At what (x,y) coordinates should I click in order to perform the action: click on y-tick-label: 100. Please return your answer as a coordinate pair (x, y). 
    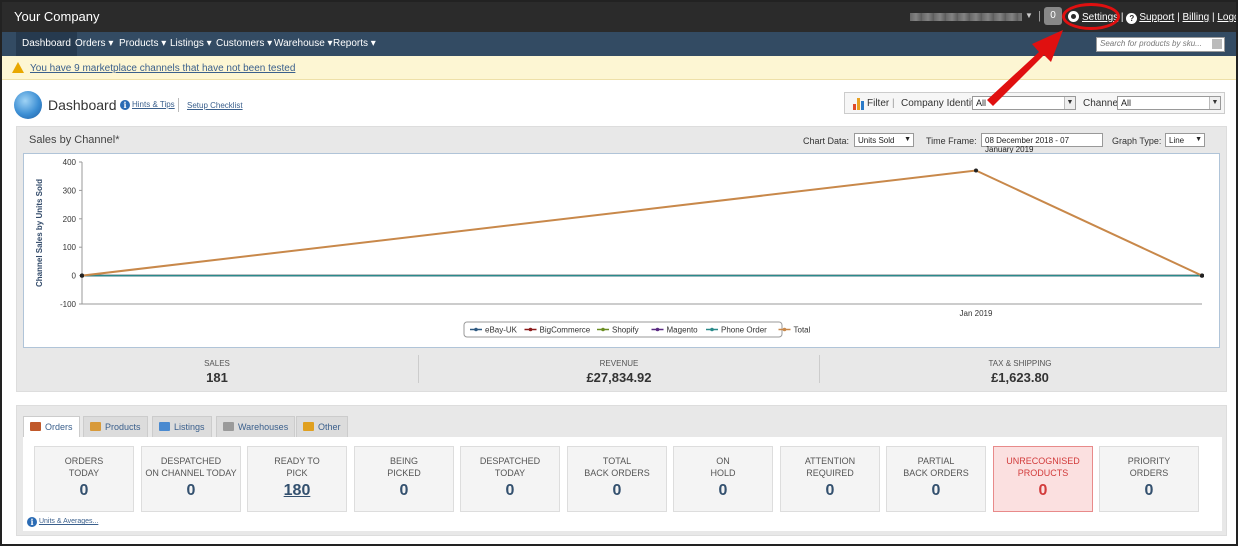
    Looking at the image, I should click on (70, 247).